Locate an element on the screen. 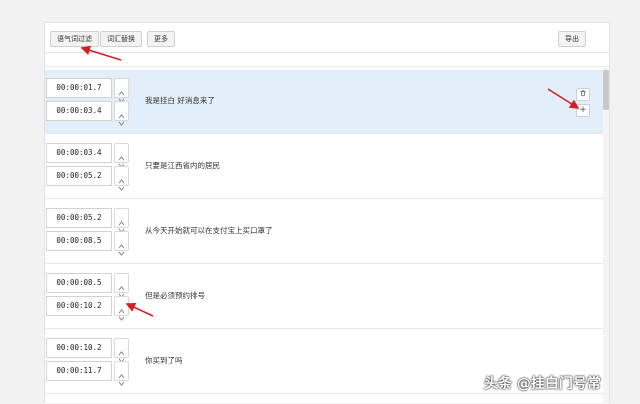  subtitle-row: 00:00:08.5 00:00:10.2 但是必须预约排号 is located at coordinates (324, 297).